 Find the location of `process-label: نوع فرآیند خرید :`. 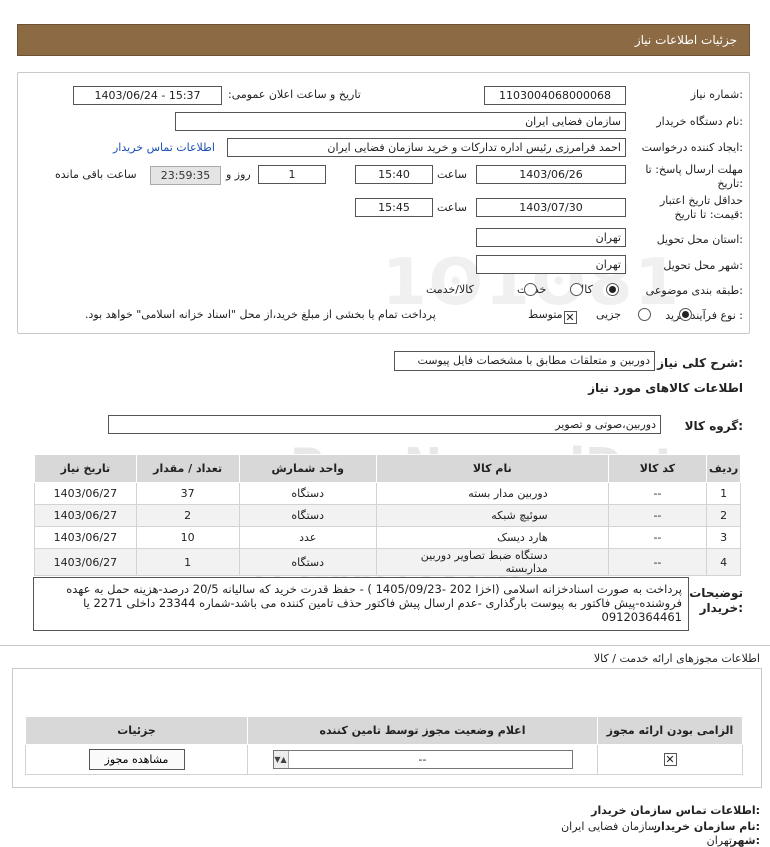

process-label: نوع فرآیند خرید : is located at coordinates (704, 315).